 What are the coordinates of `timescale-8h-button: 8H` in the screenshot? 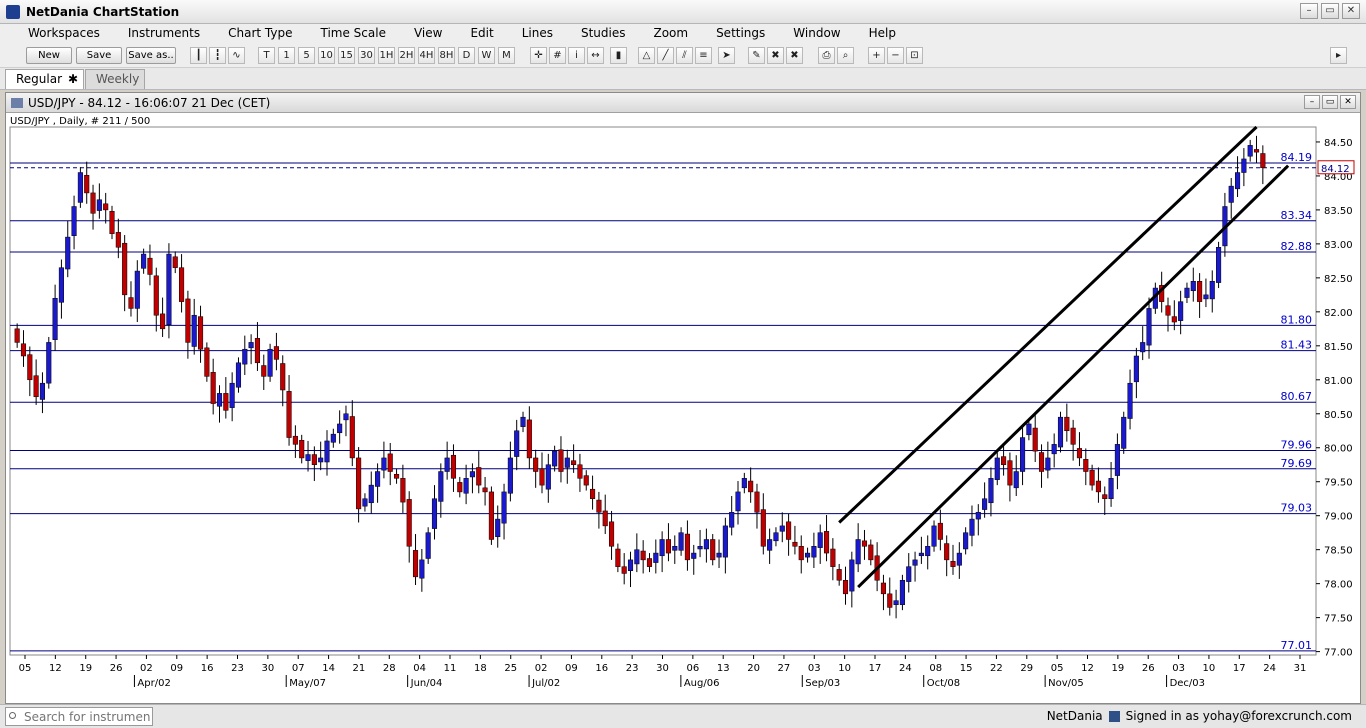 It's located at (446, 55).